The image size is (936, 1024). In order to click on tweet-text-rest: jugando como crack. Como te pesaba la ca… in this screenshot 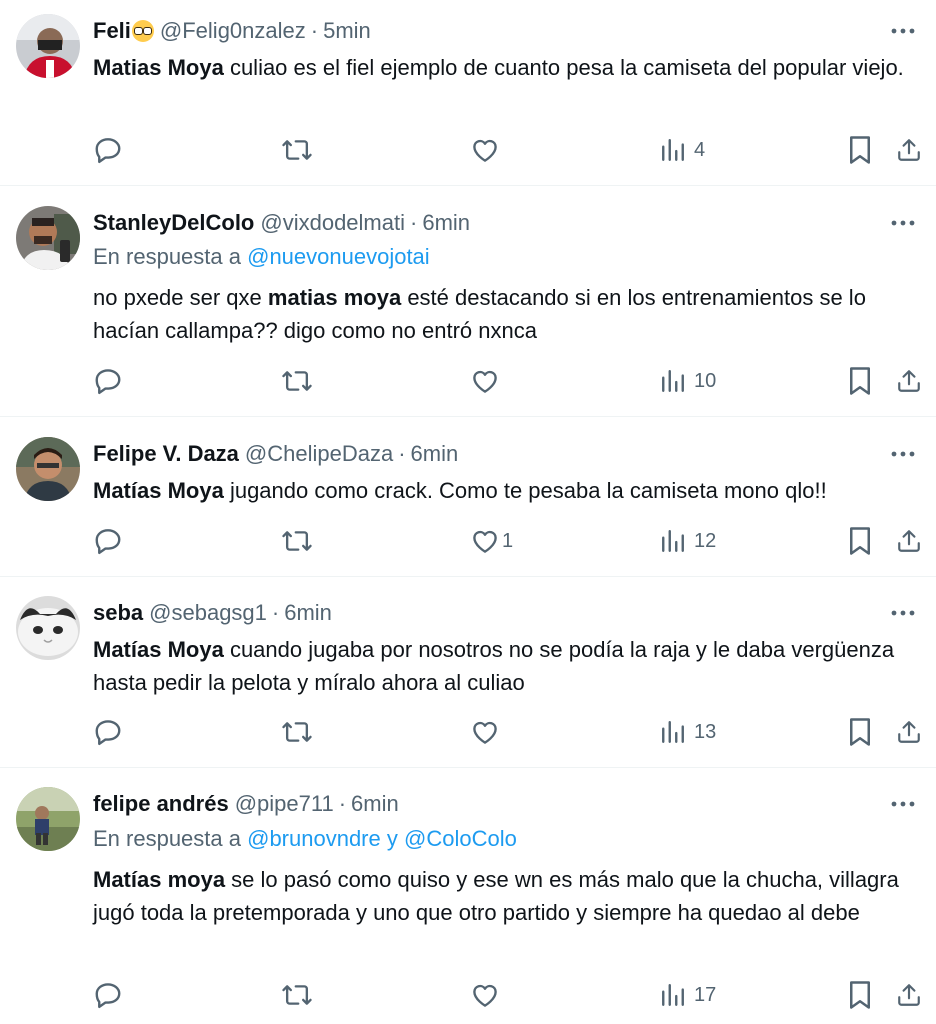, I will do `click(525, 490)`.